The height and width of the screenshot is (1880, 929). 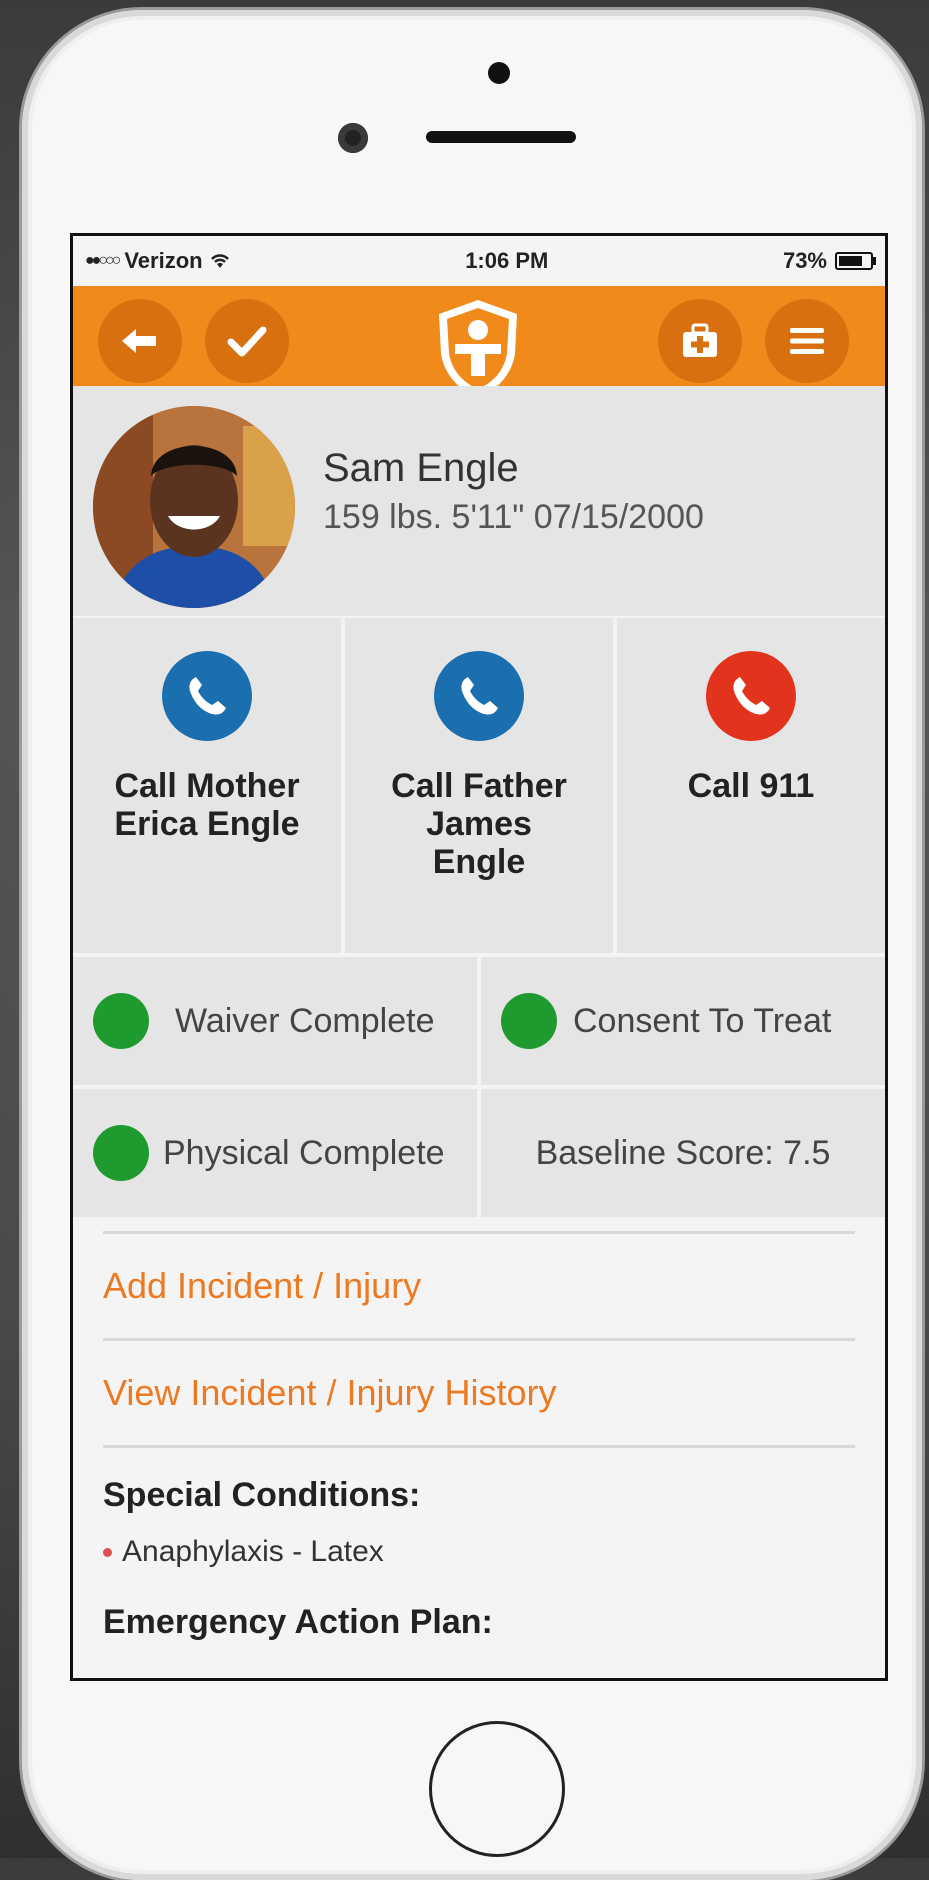 What do you see at coordinates (702, 1020) in the screenshot?
I see `consent-label: Consent To Treat` at bounding box center [702, 1020].